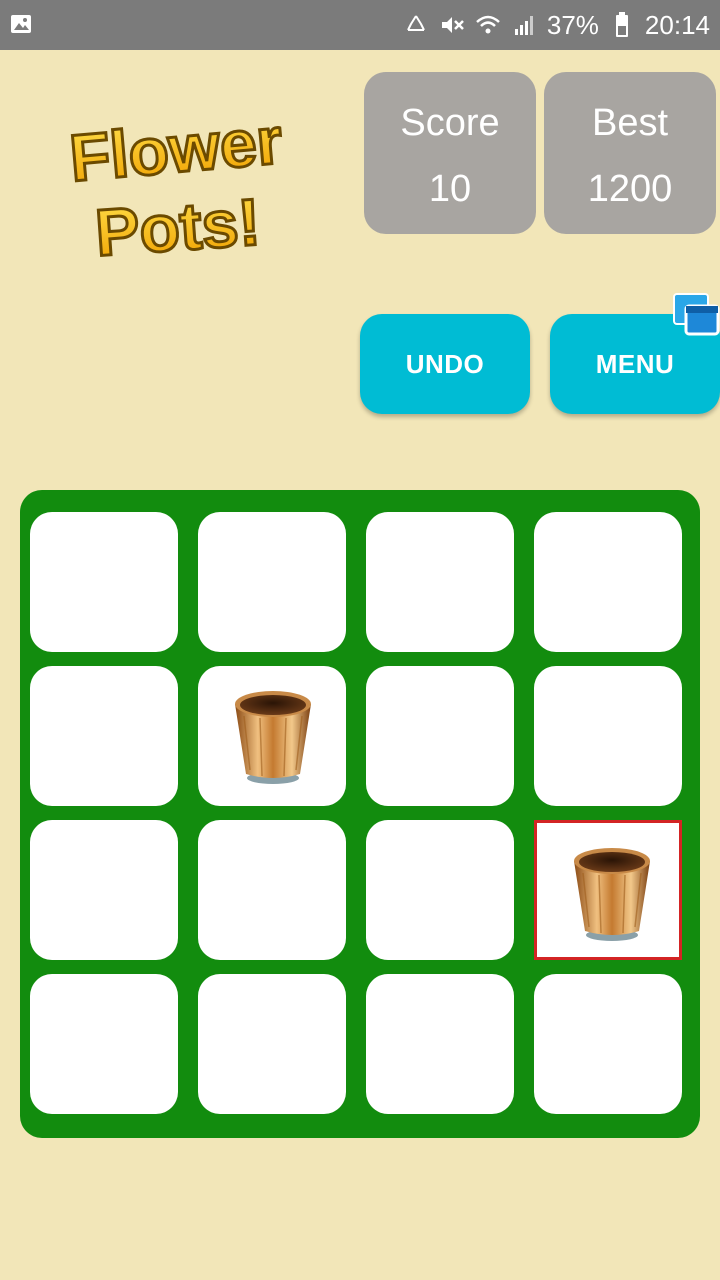 This screenshot has width=720, height=1280. I want to click on board-tile-r1-c3, so click(440, 582).